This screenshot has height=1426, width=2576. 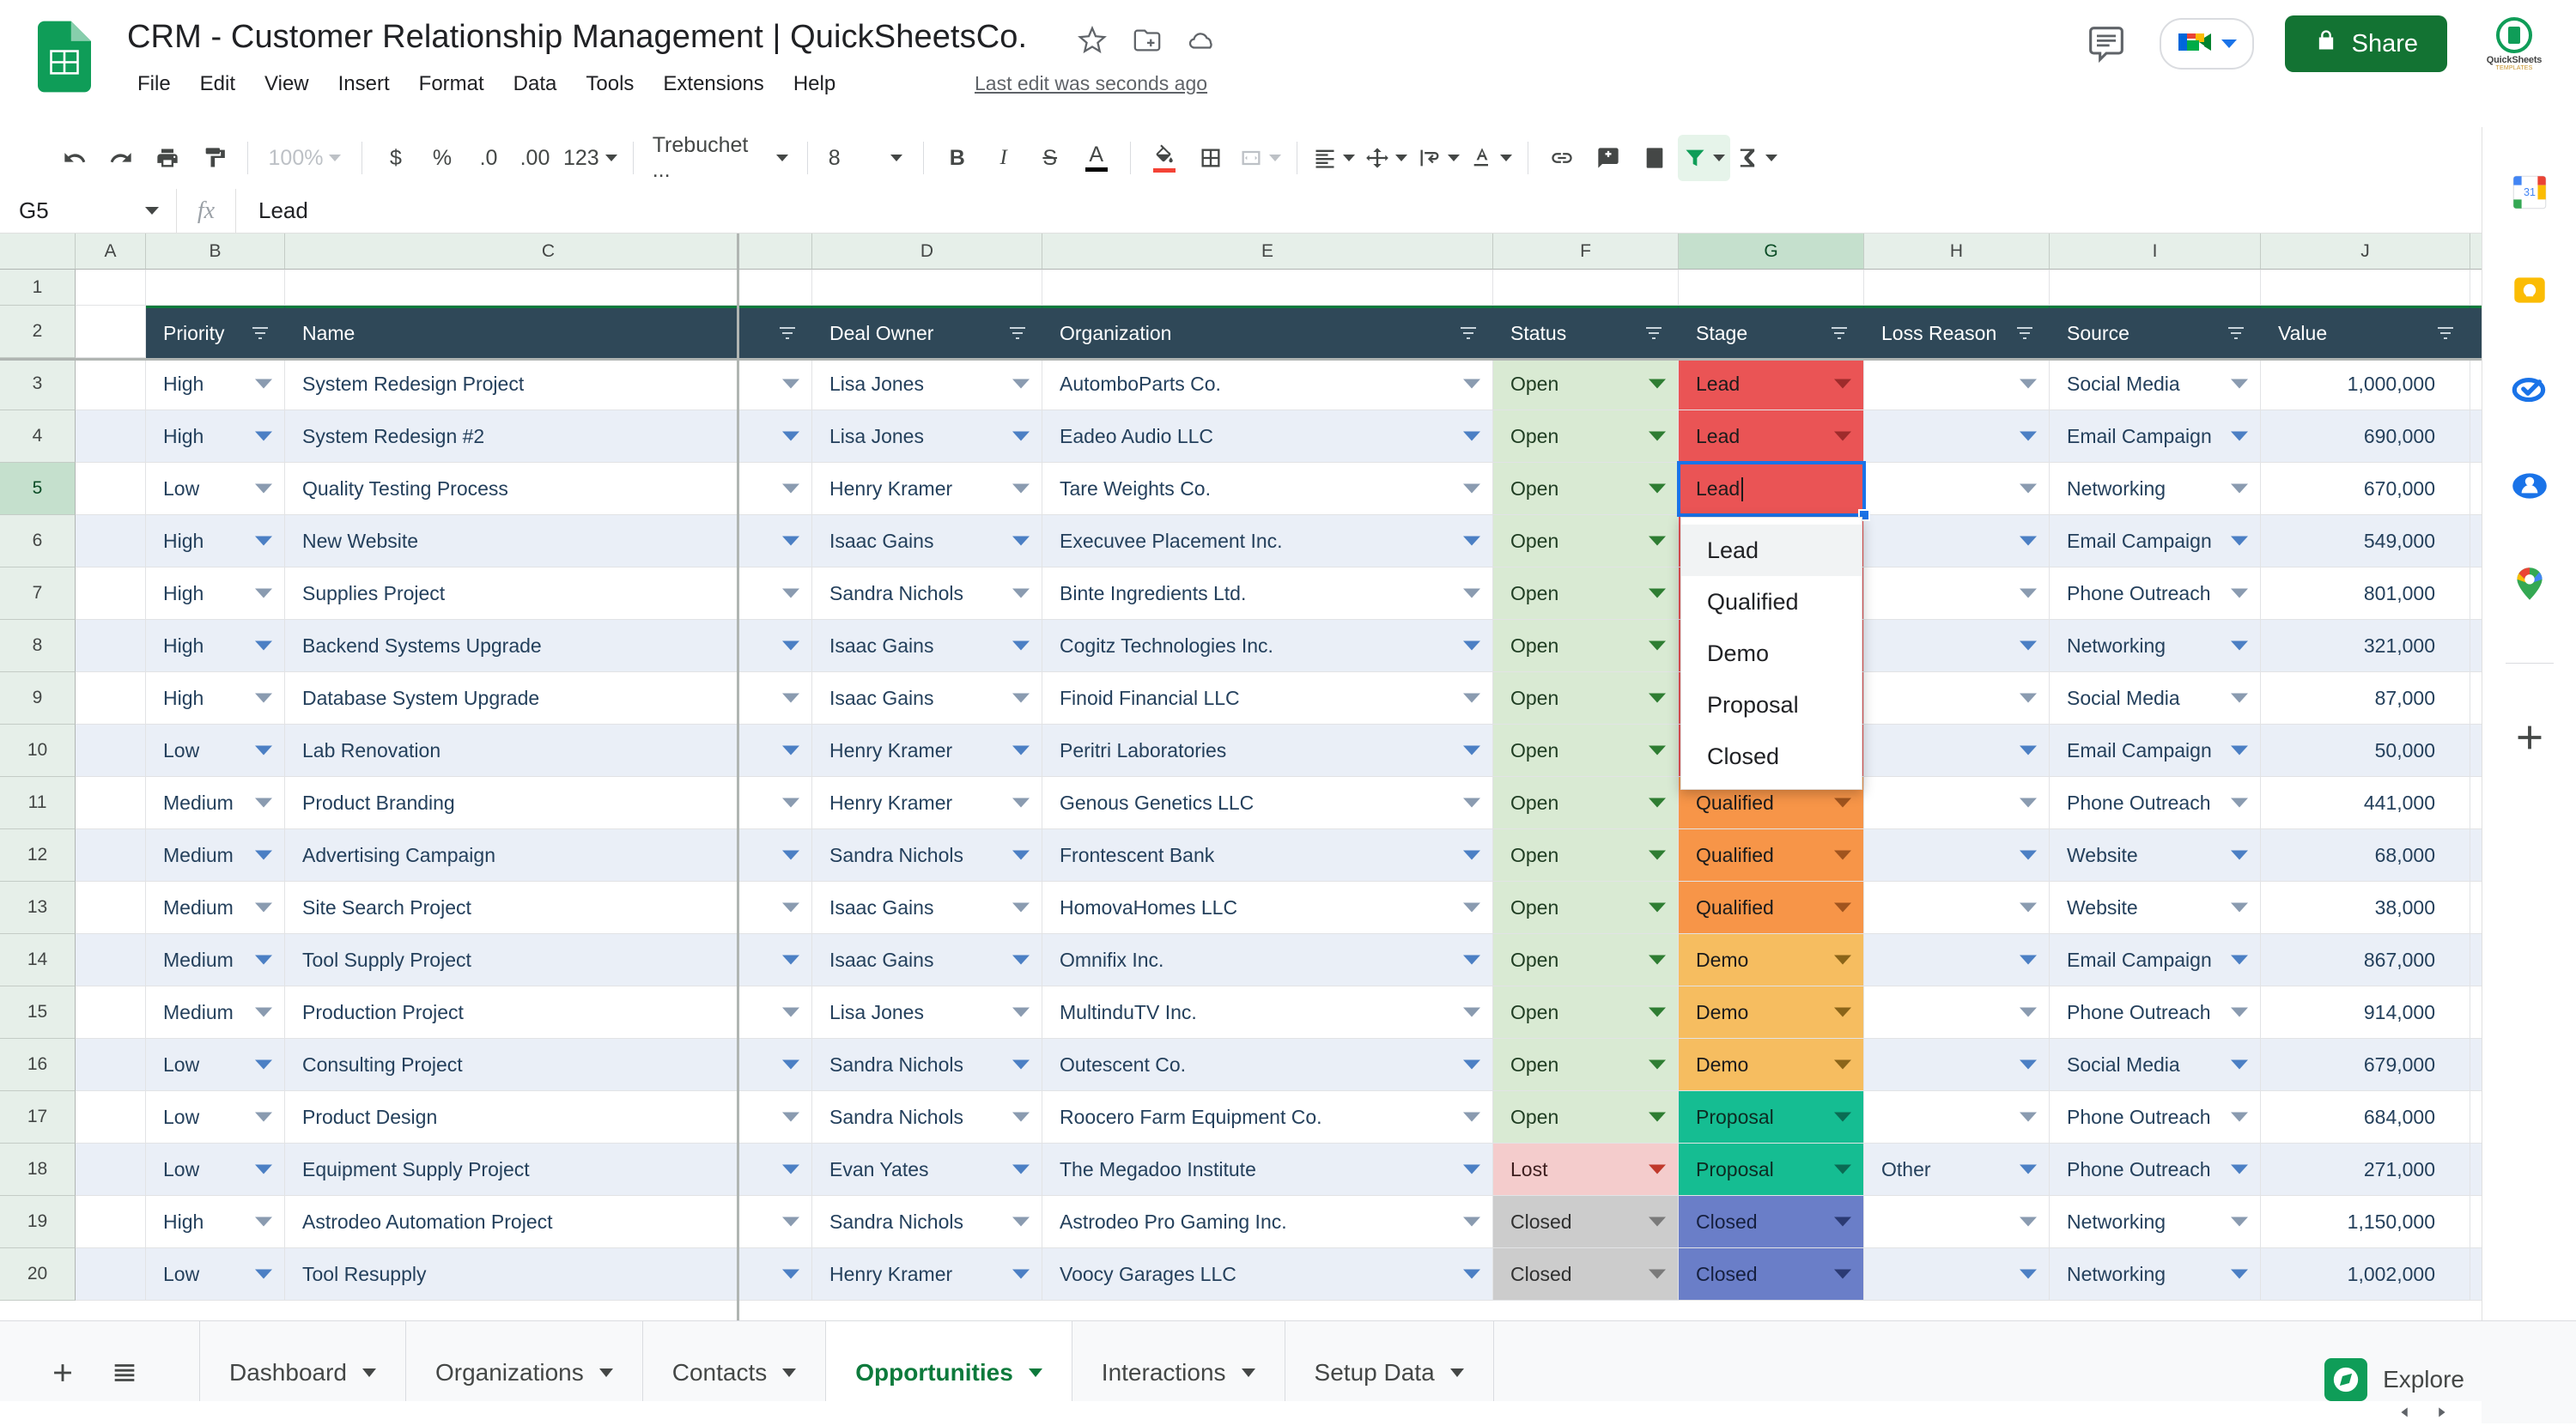 I want to click on menu-file: File, so click(x=156, y=84).